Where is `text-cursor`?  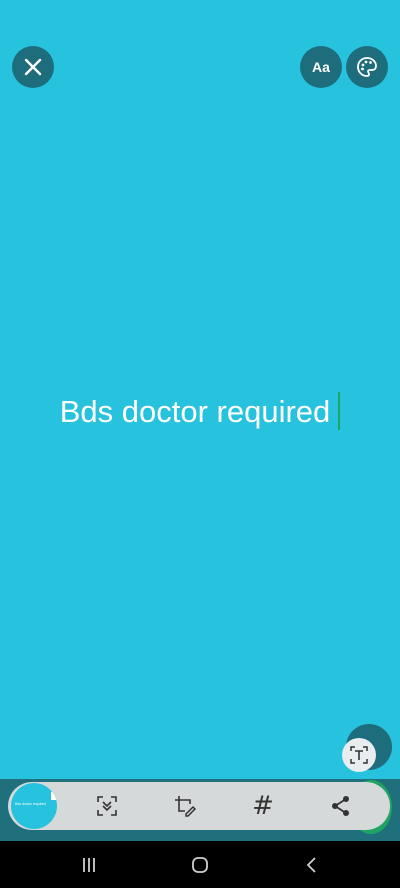
text-cursor is located at coordinates (339, 411).